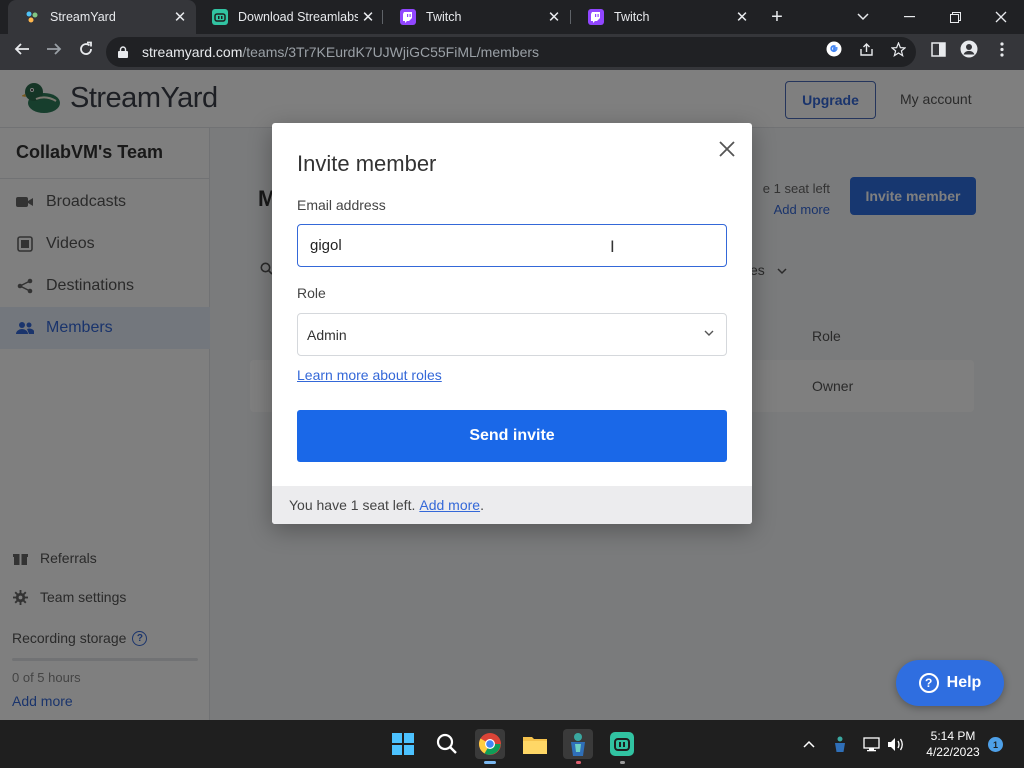 The image size is (1024, 768). Describe the element at coordinates (352, 505) in the screenshot. I see `footer-text: You have 1 seat left.` at that location.